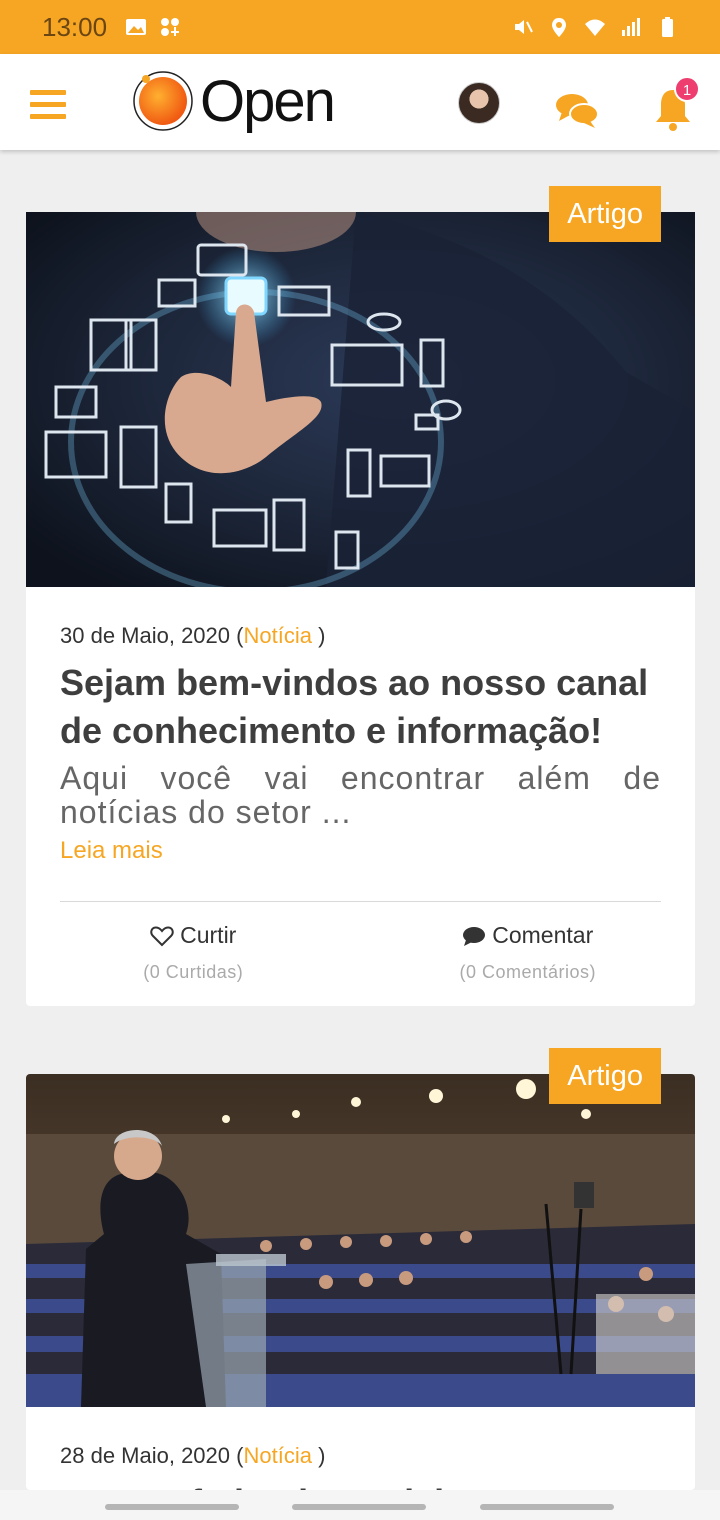 The image size is (720, 1520). What do you see at coordinates (577, 110) in the screenshot?
I see `chat-icon` at bounding box center [577, 110].